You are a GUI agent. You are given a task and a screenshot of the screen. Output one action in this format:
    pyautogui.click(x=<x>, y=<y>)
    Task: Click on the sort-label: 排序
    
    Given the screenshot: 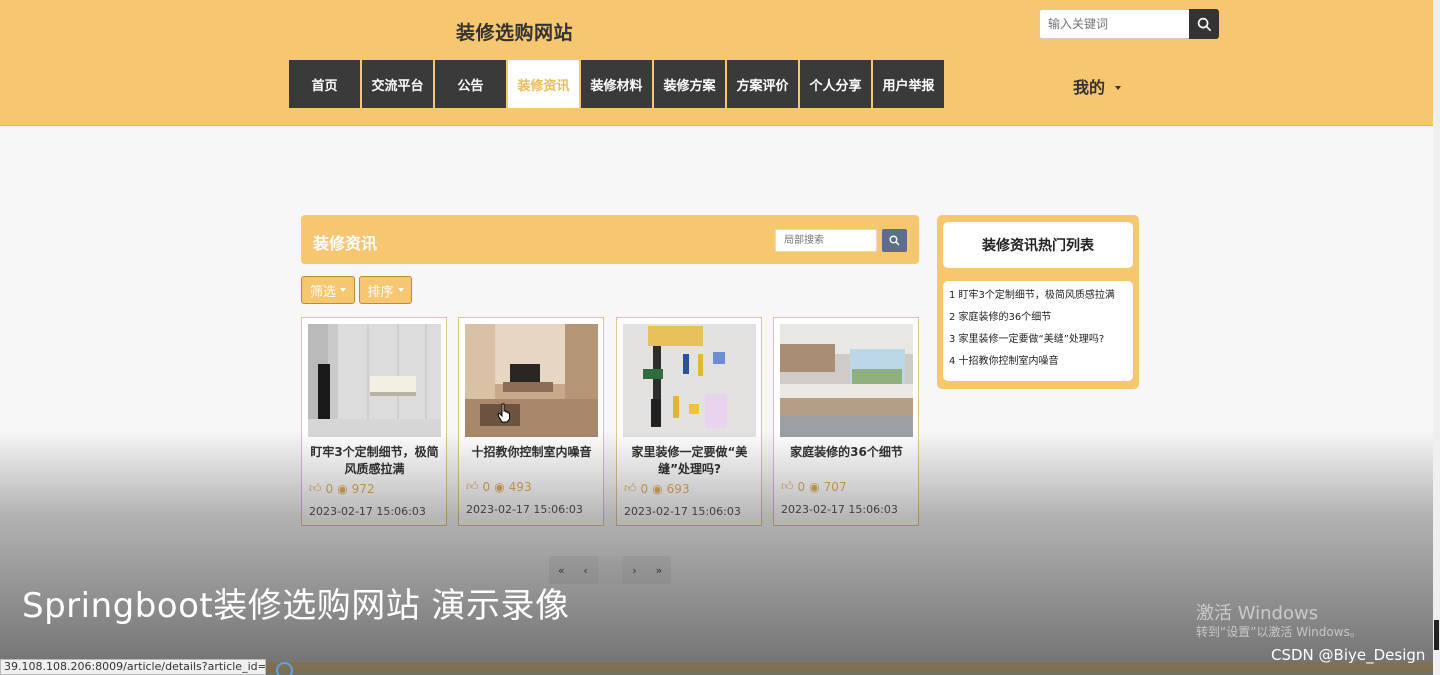 What is the action you would take?
    pyautogui.click(x=380, y=292)
    